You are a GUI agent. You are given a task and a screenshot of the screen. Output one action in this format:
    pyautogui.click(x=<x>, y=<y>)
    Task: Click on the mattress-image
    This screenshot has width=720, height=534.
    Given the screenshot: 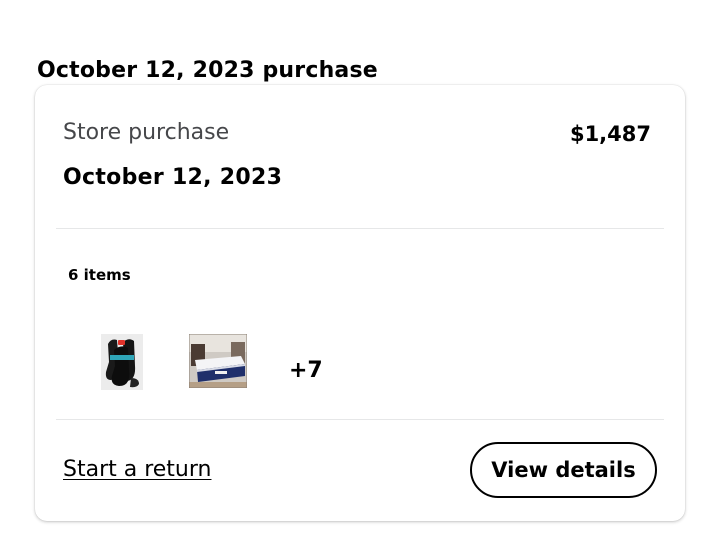 What is the action you would take?
    pyautogui.click(x=218, y=361)
    